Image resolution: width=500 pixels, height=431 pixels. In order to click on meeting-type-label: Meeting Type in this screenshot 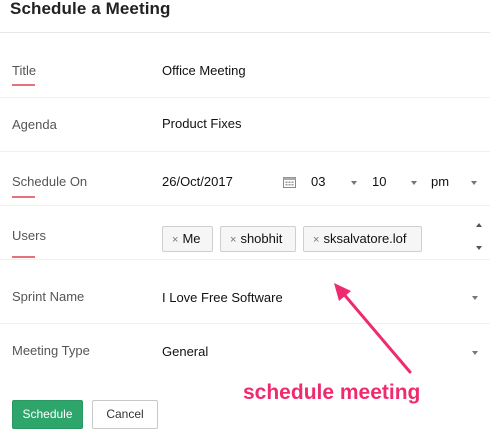, I will do `click(51, 350)`.